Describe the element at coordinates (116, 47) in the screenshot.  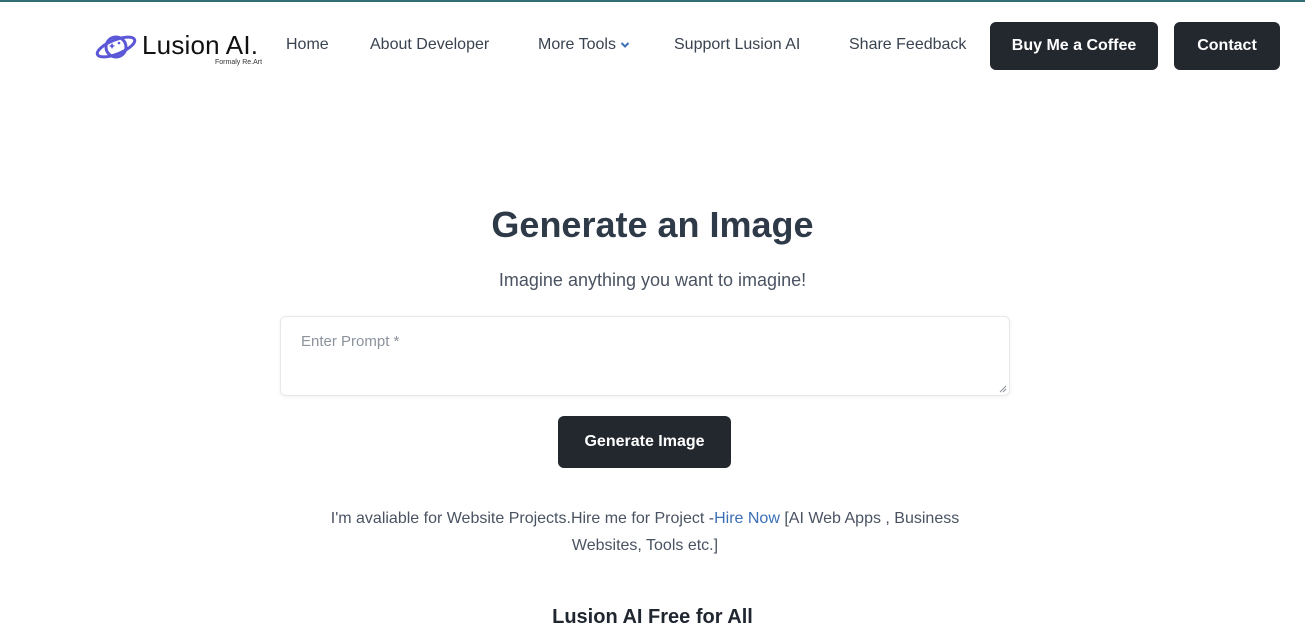
I see `planet-logo-icon` at that location.